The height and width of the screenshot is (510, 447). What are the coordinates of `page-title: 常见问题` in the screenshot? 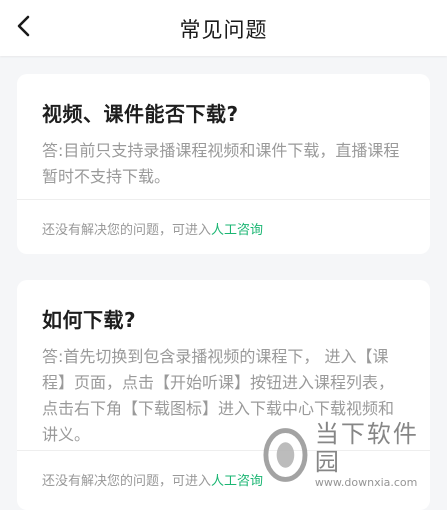 It's located at (223, 30).